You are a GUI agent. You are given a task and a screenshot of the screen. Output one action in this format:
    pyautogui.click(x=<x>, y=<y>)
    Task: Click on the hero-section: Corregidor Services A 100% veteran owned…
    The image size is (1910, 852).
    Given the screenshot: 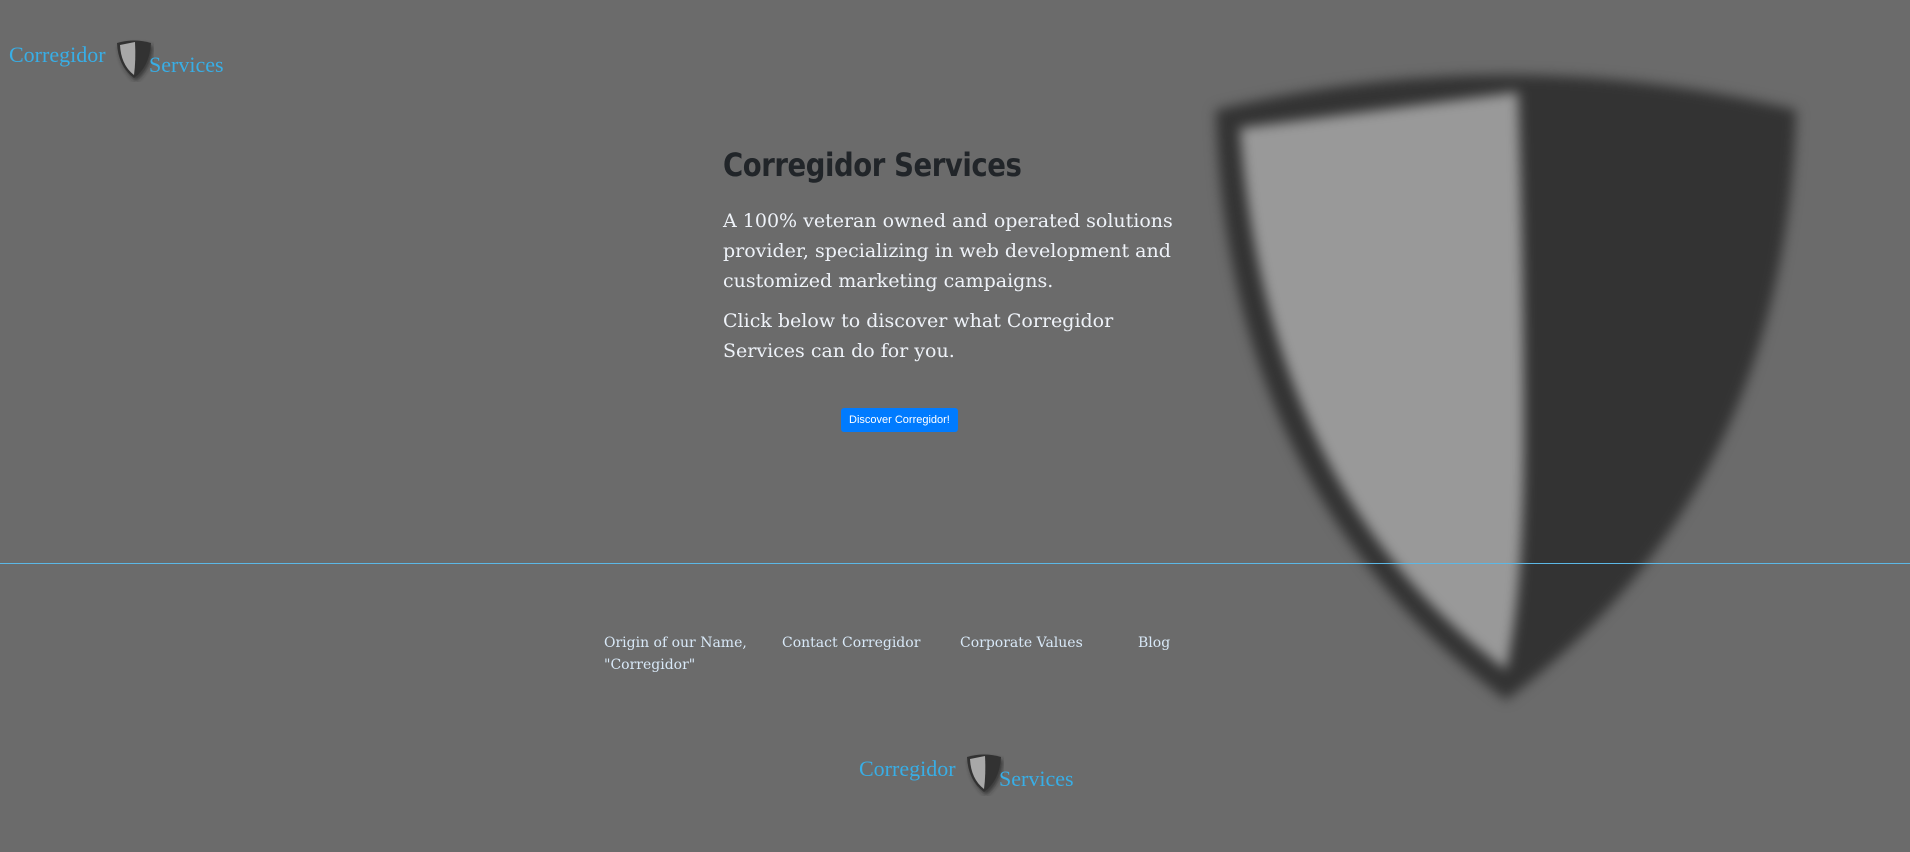 What is the action you would take?
    pyautogui.click(x=960, y=289)
    